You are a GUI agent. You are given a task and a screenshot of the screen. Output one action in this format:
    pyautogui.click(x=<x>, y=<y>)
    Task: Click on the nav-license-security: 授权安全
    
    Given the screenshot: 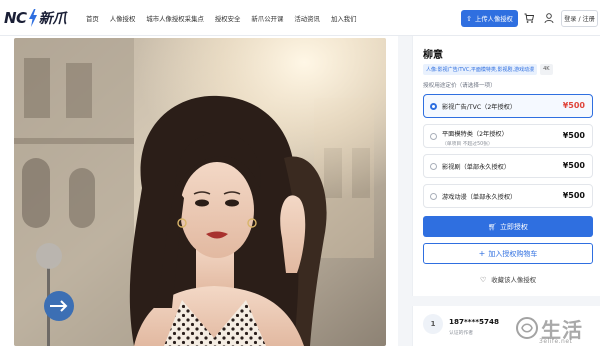 What is the action you would take?
    pyautogui.click(x=228, y=18)
    